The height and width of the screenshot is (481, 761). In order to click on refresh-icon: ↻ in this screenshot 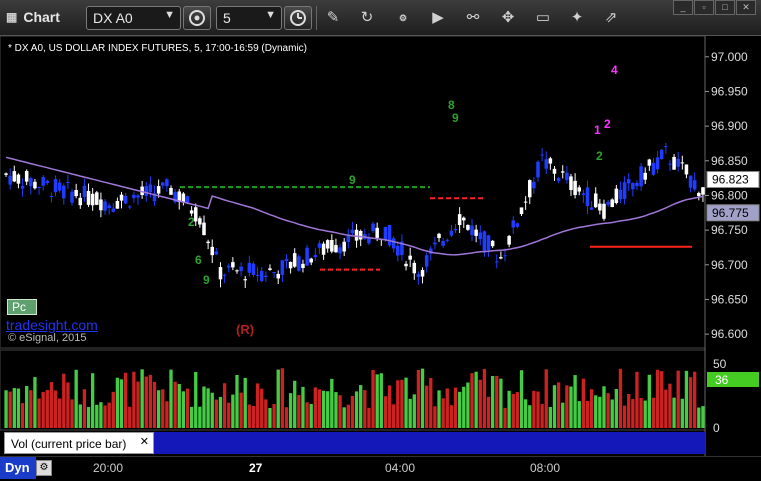, I will do `click(367, 18)`.